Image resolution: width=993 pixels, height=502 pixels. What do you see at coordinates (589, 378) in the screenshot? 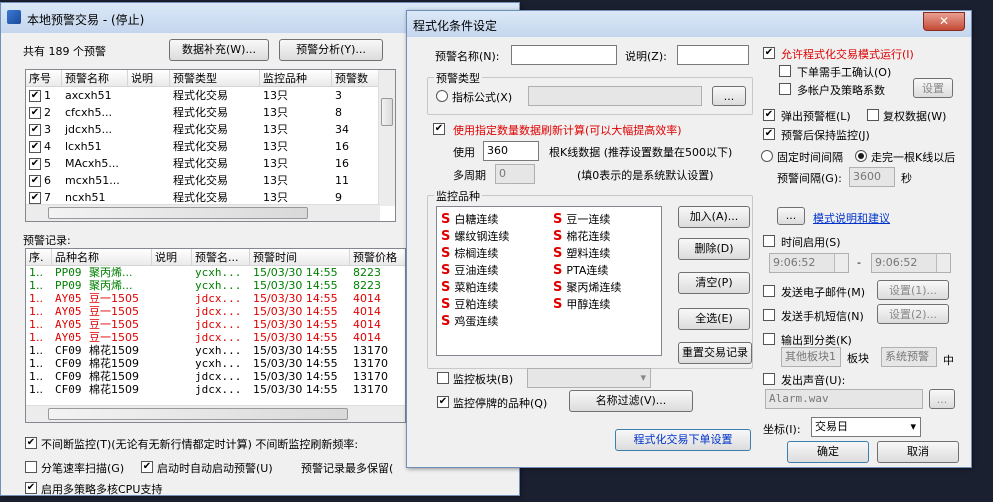
I see `board-select: ▾` at bounding box center [589, 378].